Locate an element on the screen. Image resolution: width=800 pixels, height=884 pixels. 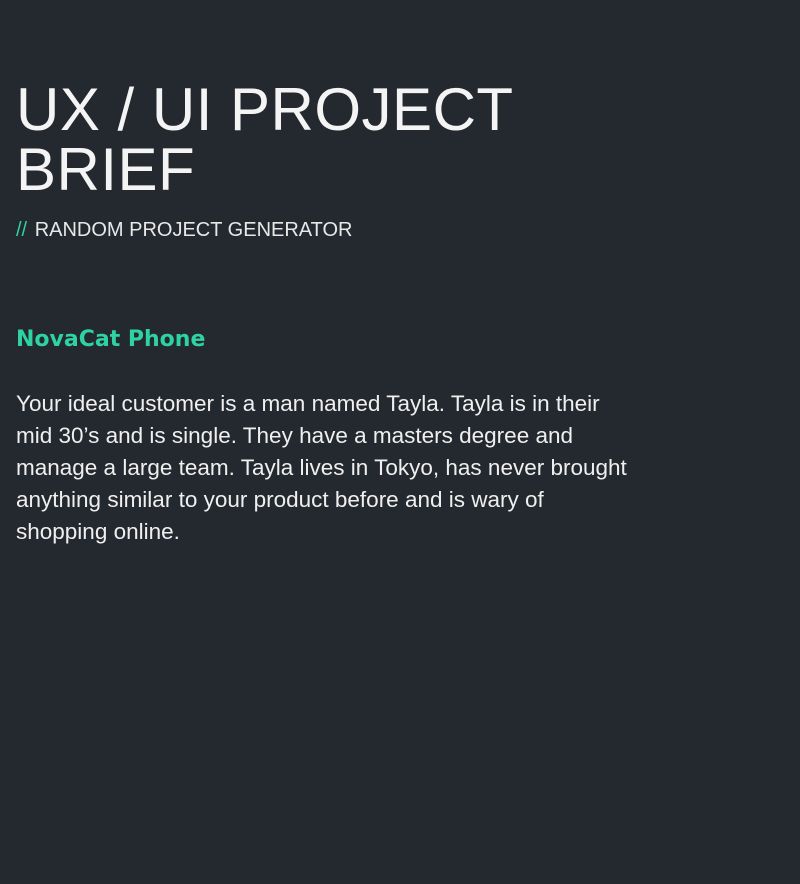
page-title: UX / UI PROJECT BRIEF is located at coordinates (265, 139).